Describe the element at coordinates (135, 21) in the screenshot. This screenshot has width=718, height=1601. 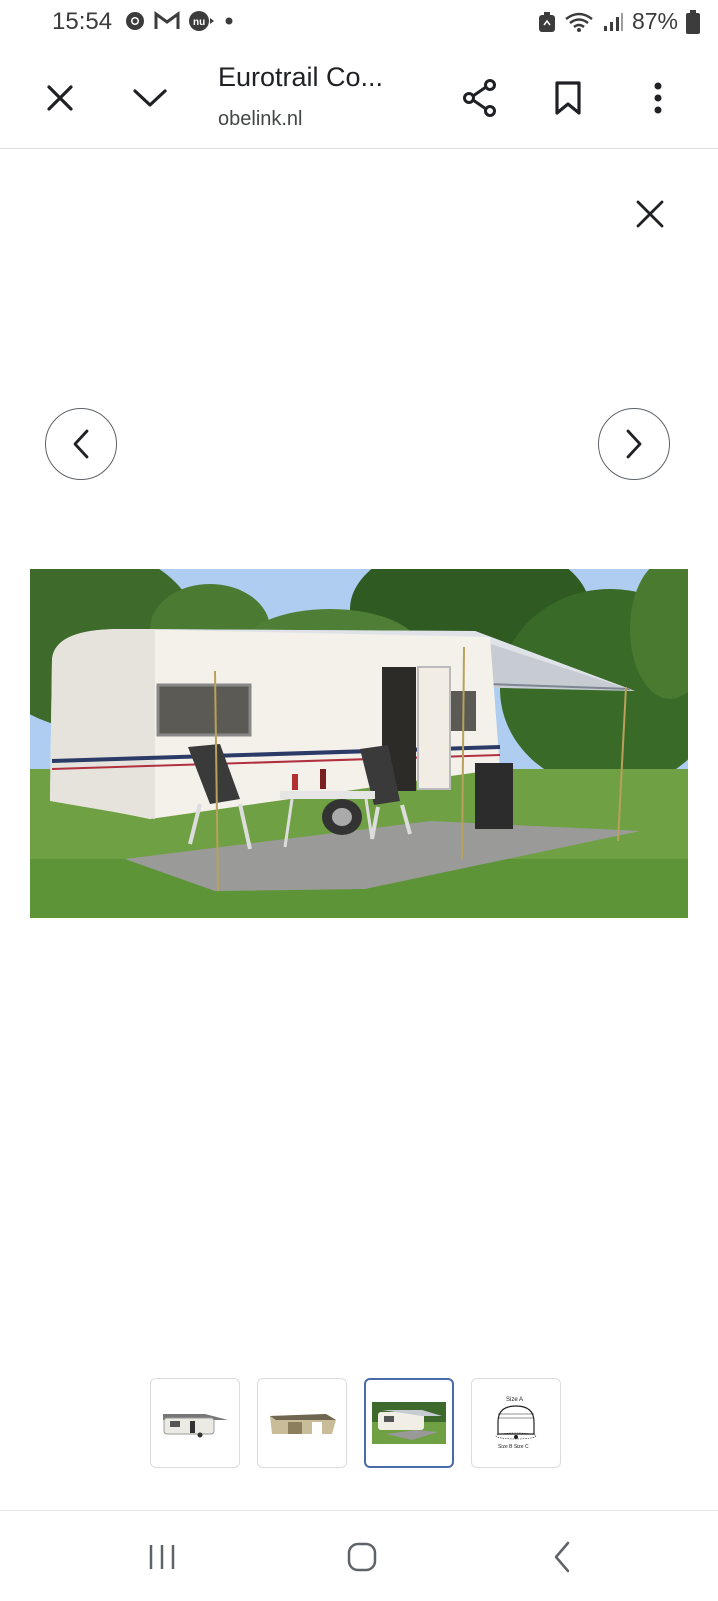
I see `chrome-icon` at that location.